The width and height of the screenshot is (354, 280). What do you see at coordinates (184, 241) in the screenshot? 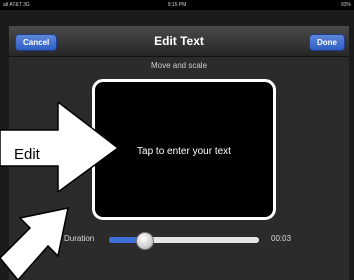
I see `duration-slider` at bounding box center [184, 241].